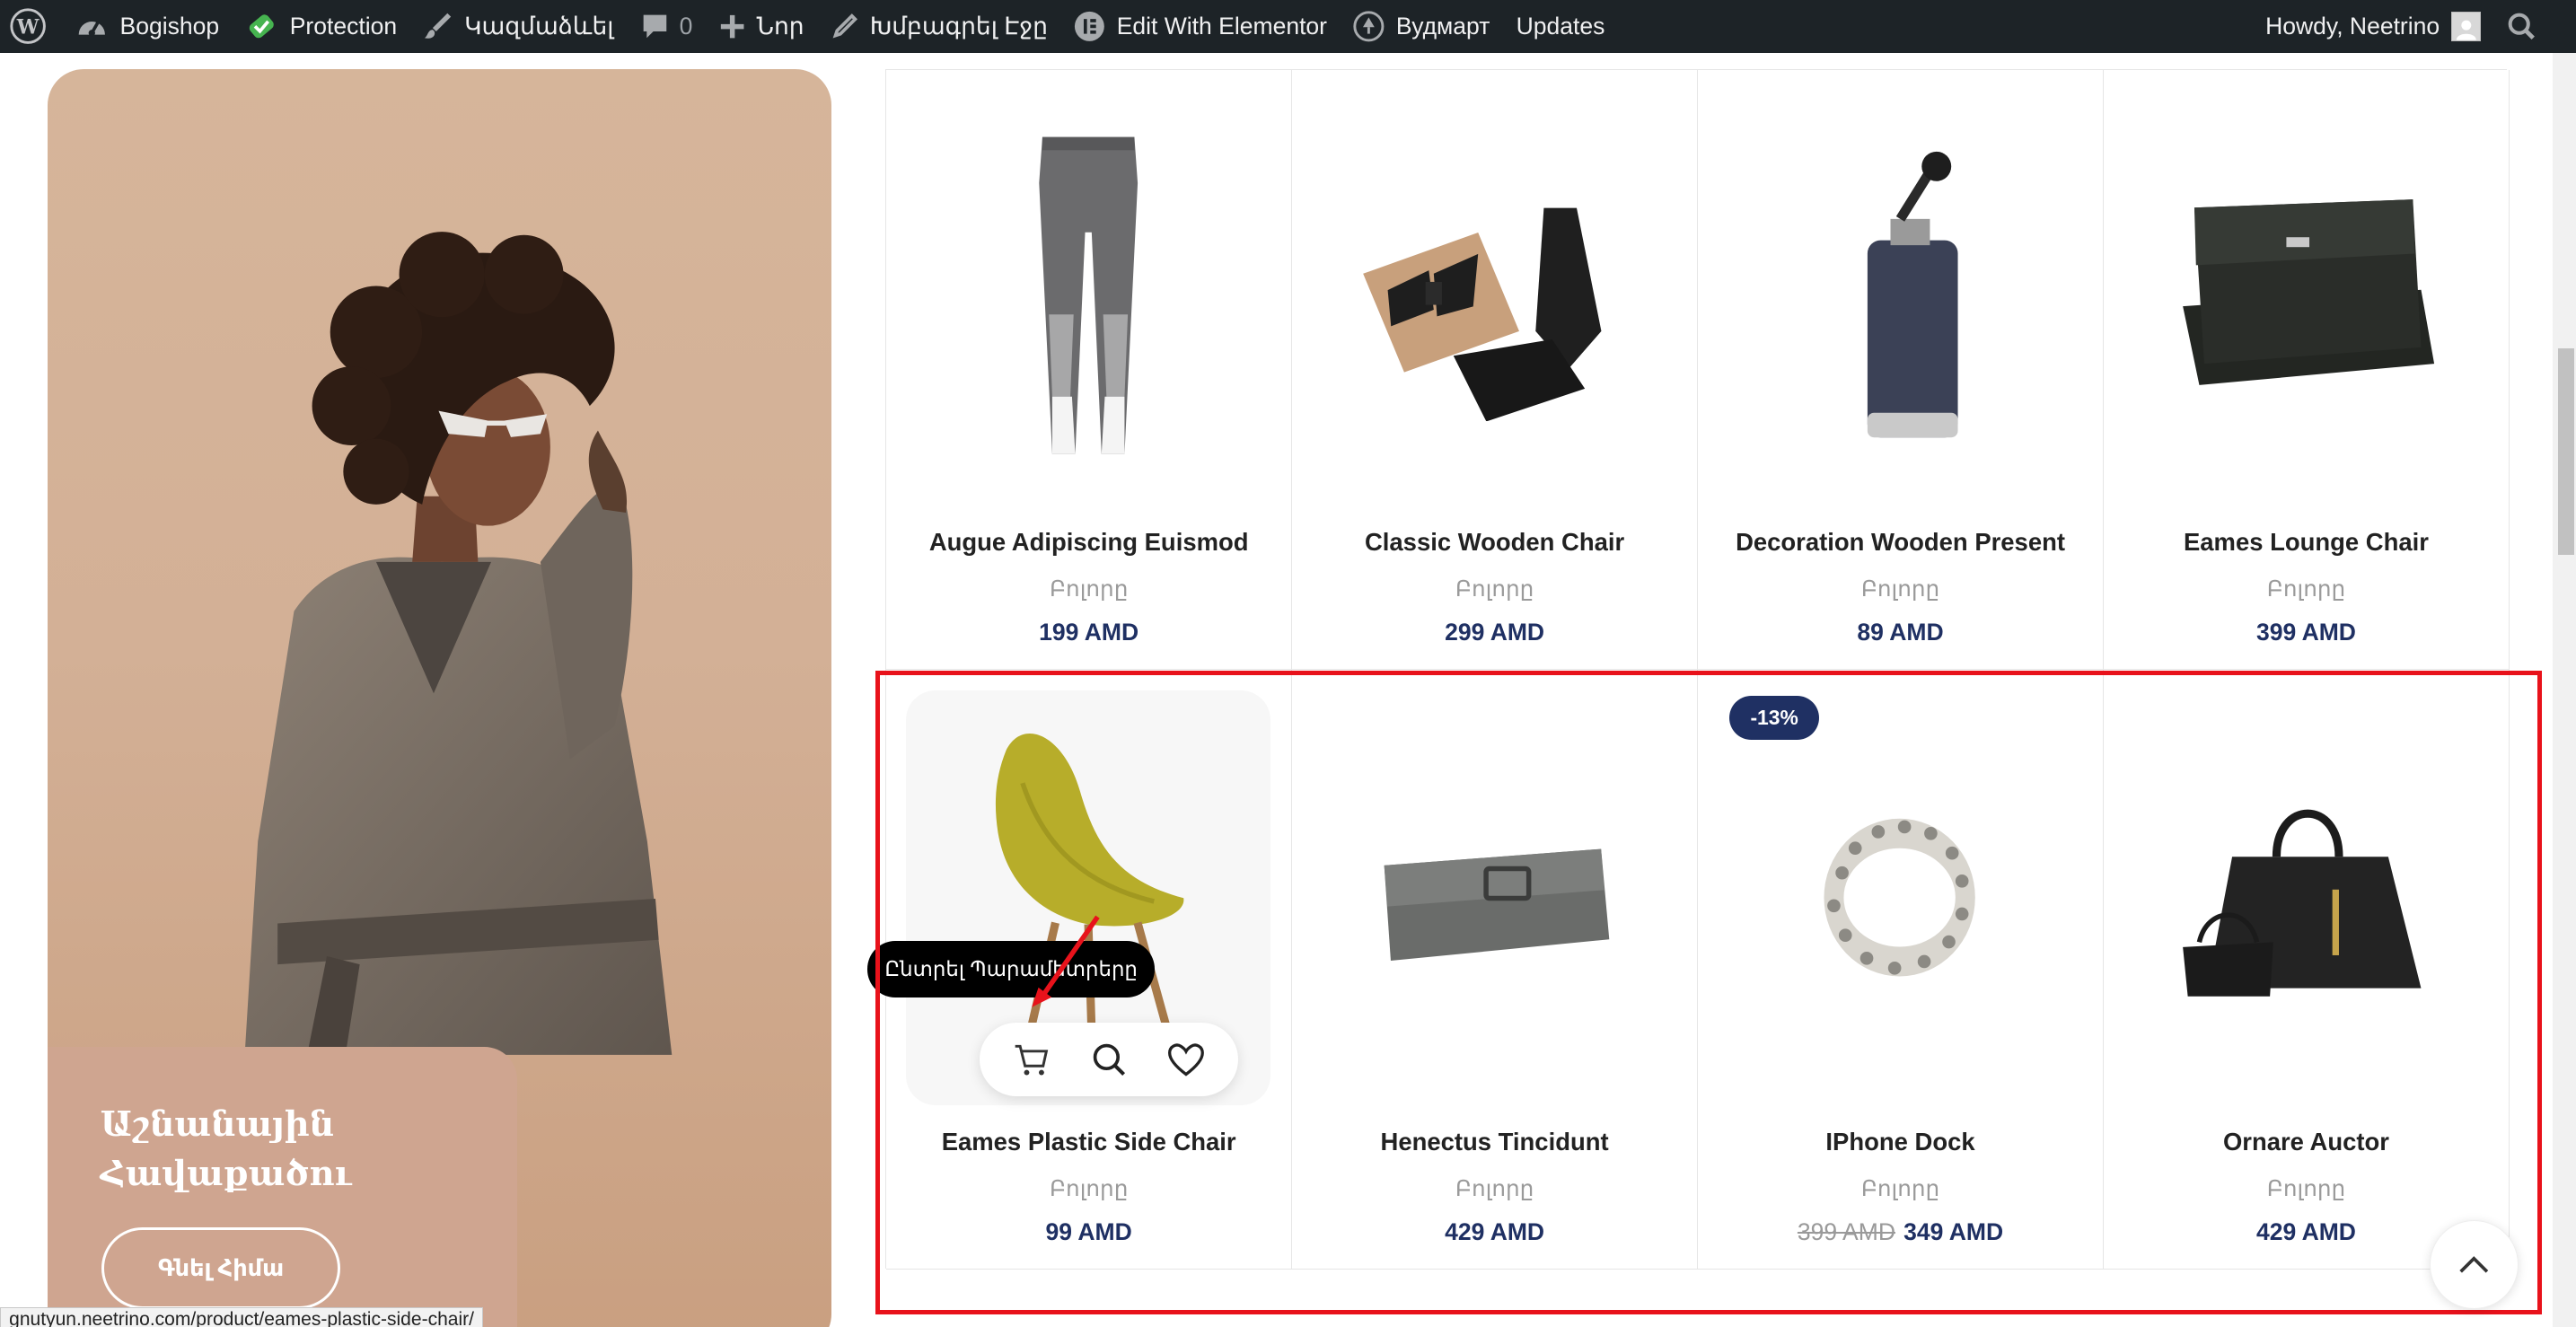 The width and height of the screenshot is (2576, 1327). I want to click on new-label: Նոր, so click(780, 26).